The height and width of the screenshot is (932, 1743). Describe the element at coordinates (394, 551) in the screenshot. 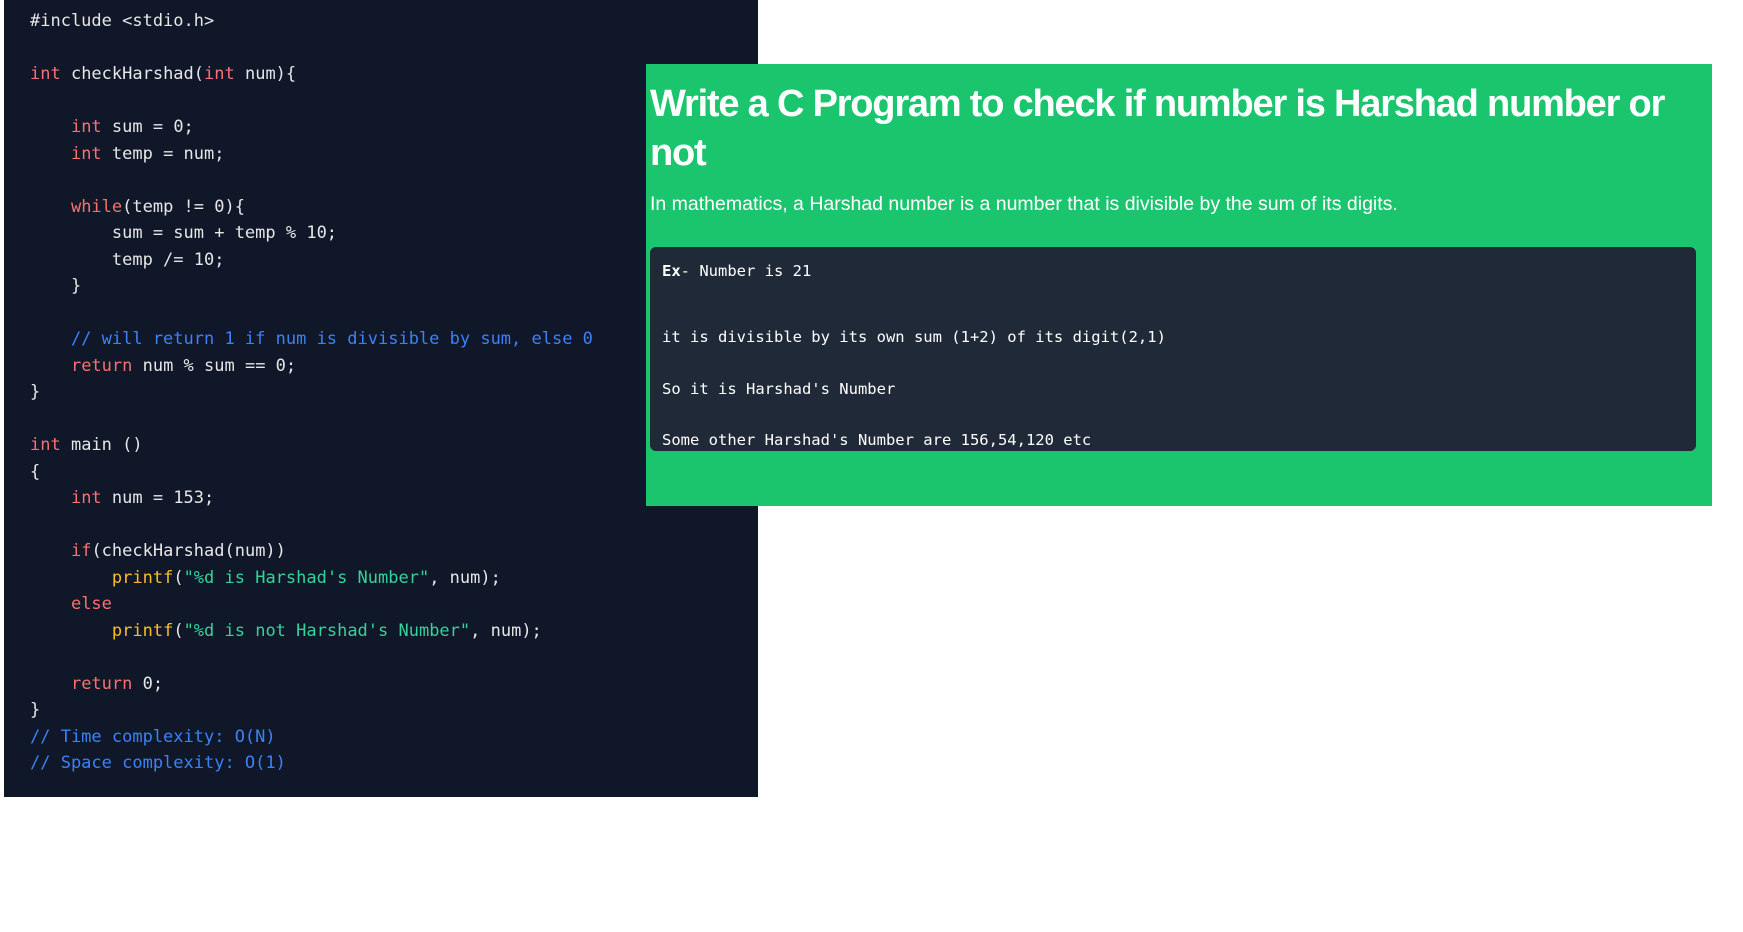

I see `code-line: if(checkHarshad(num))` at that location.